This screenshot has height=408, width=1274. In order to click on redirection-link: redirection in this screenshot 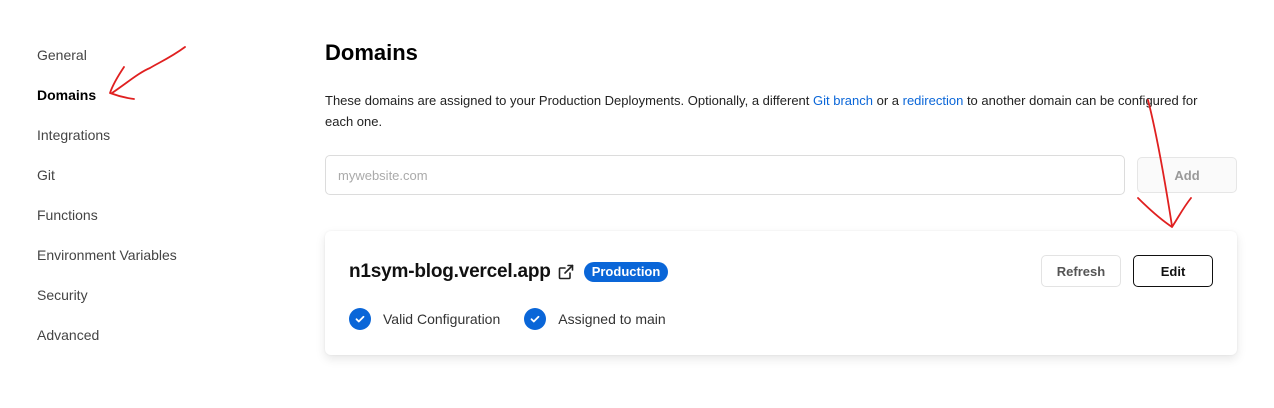, I will do `click(933, 100)`.